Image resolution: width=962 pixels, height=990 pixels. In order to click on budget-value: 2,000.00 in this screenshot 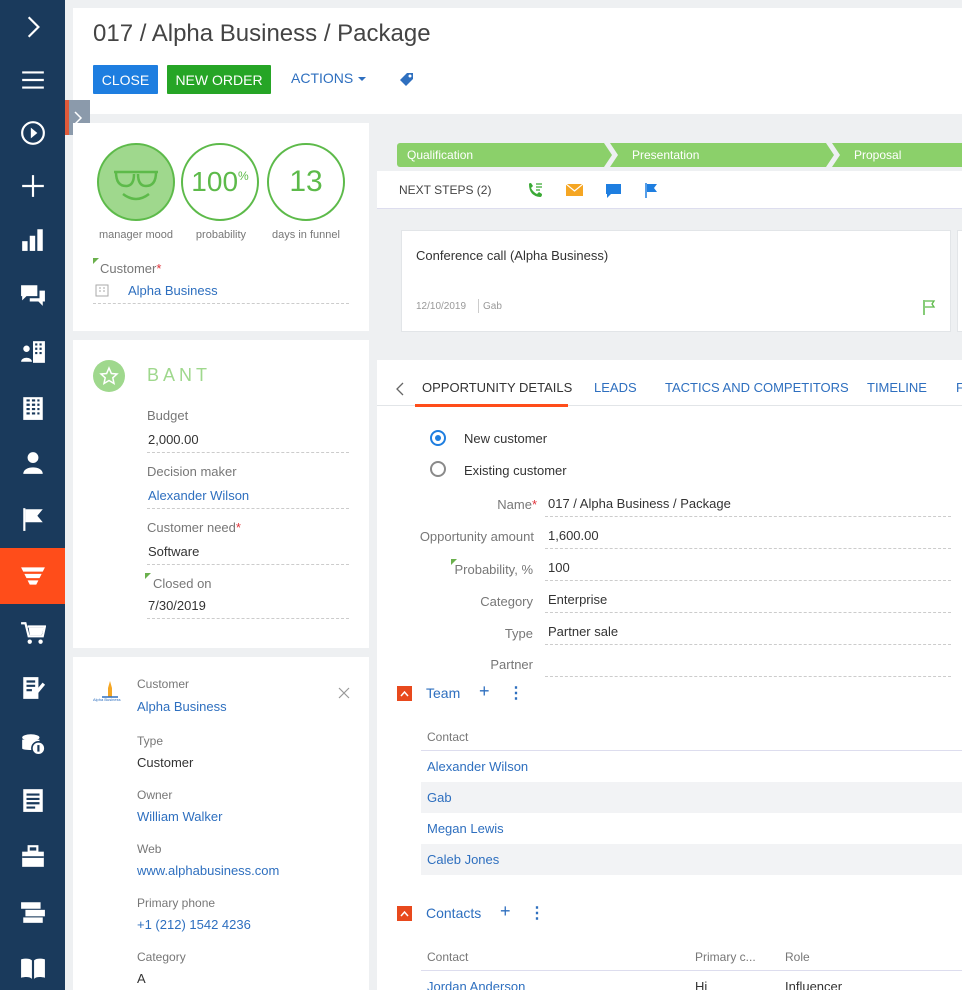, I will do `click(173, 439)`.